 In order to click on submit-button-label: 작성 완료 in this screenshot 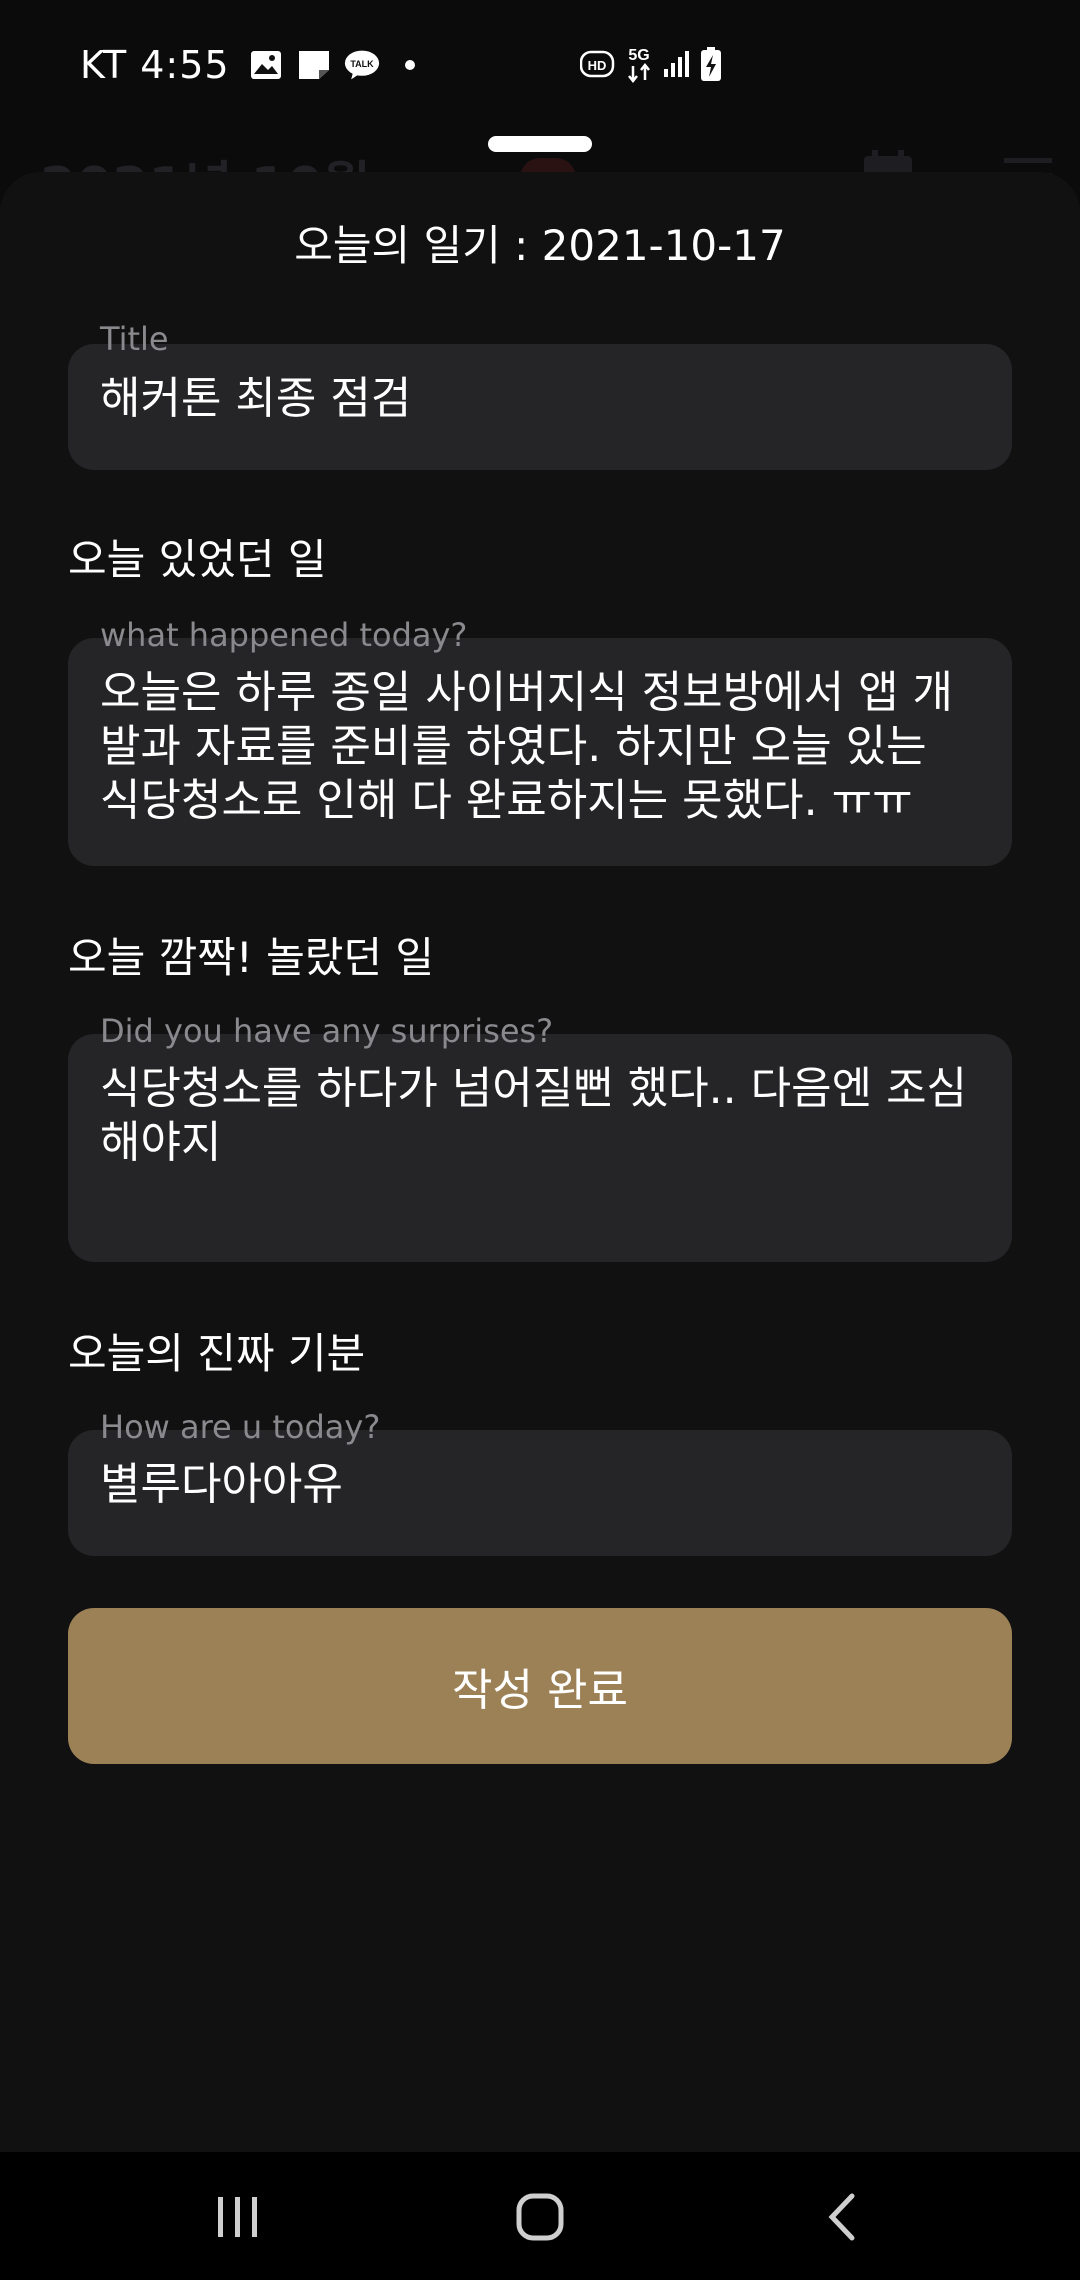, I will do `click(540, 1690)`.